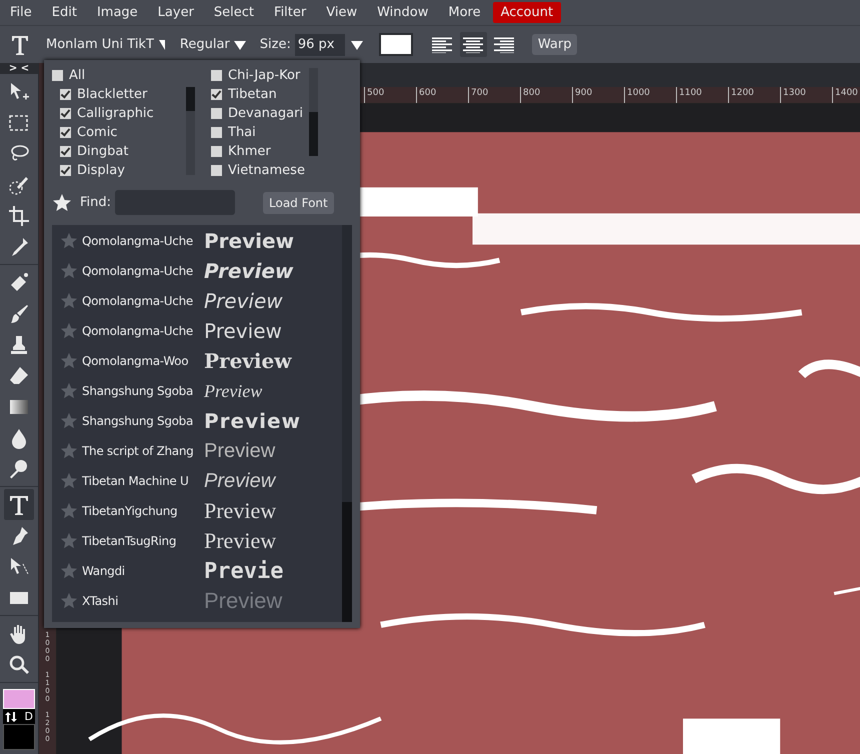 This screenshot has height=754, width=860. Describe the element at coordinates (136, 361) in the screenshot. I see `font-name: Qomolangma-Woo` at that location.